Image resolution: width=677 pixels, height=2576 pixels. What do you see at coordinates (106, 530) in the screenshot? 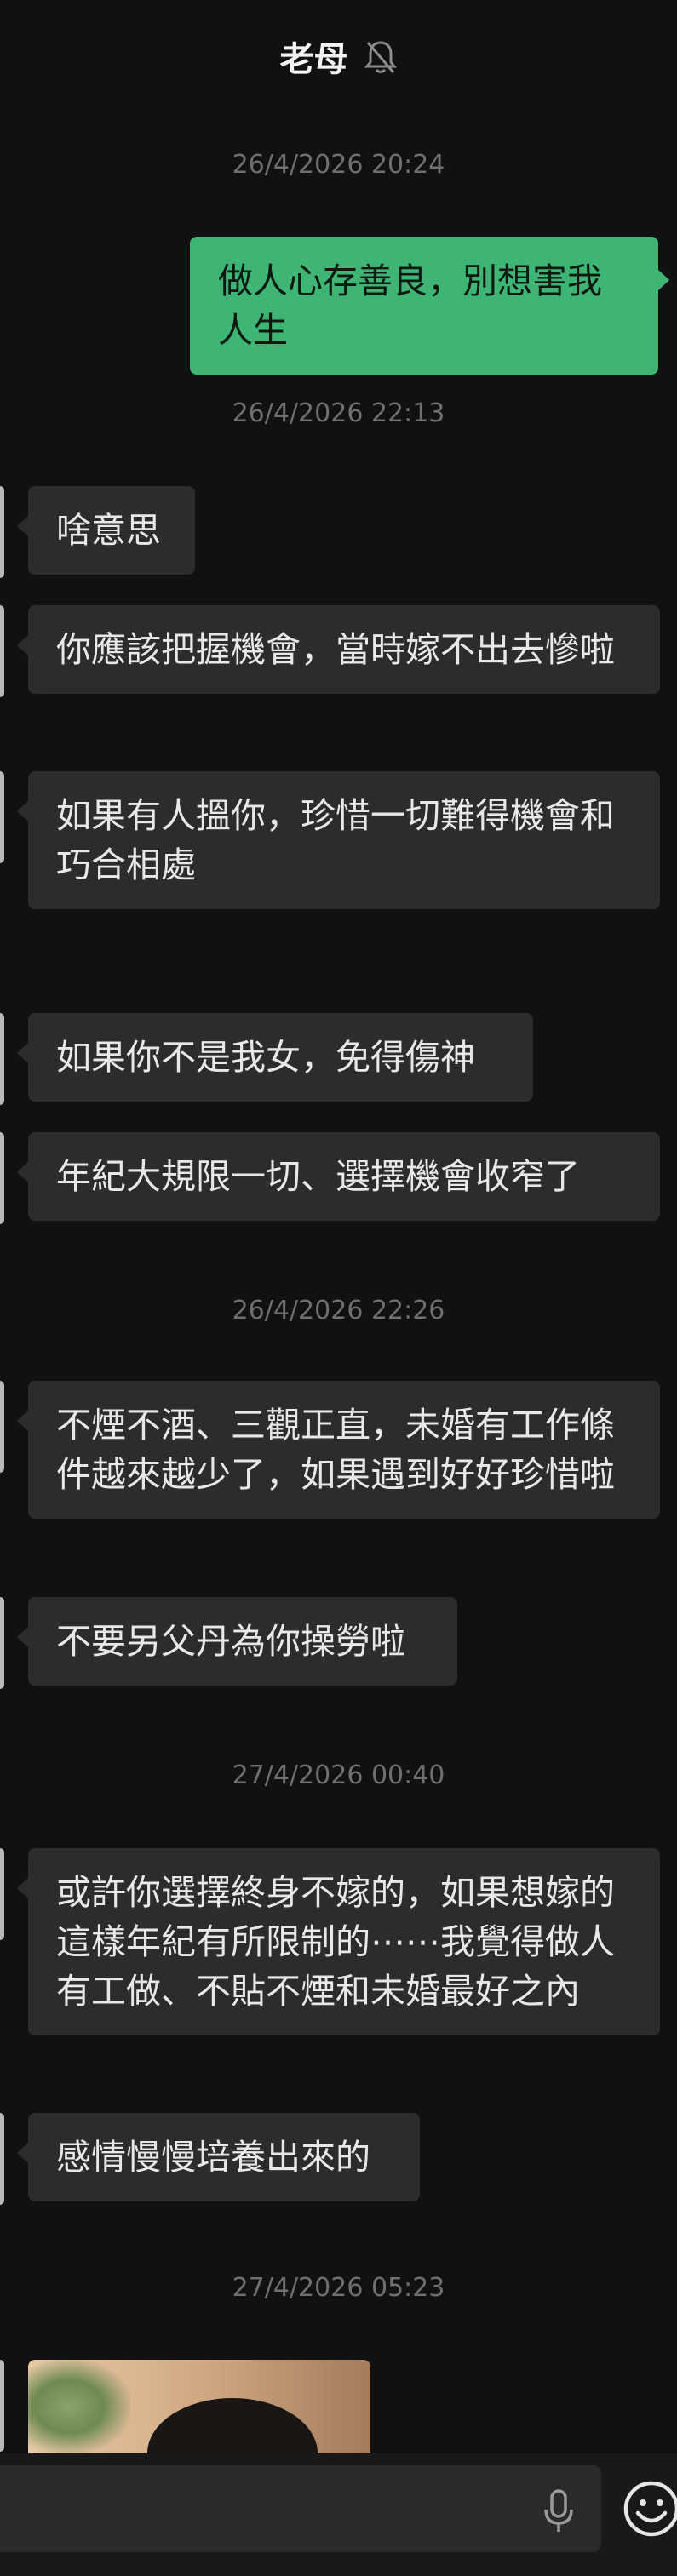
I see `message-bubble-incoming: 啥意思` at bounding box center [106, 530].